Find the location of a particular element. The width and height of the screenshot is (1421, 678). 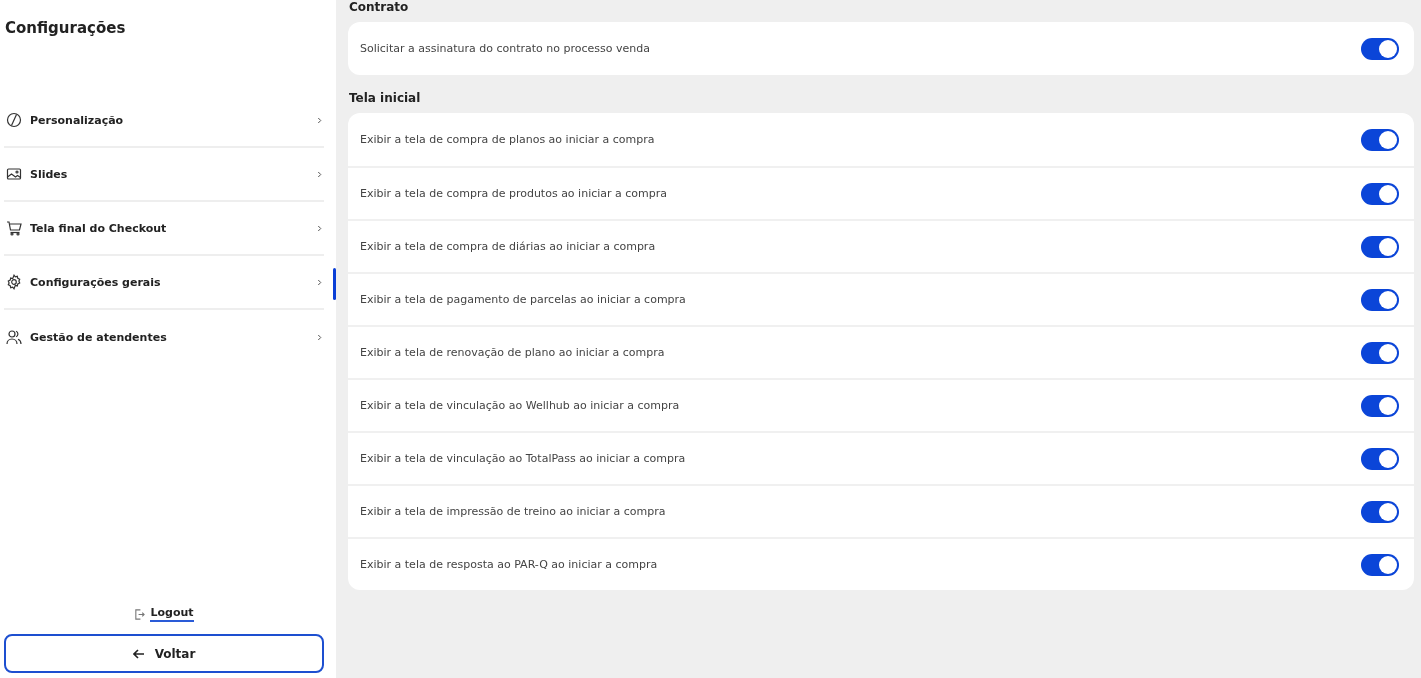

half-circle-icon is located at coordinates (14, 120).